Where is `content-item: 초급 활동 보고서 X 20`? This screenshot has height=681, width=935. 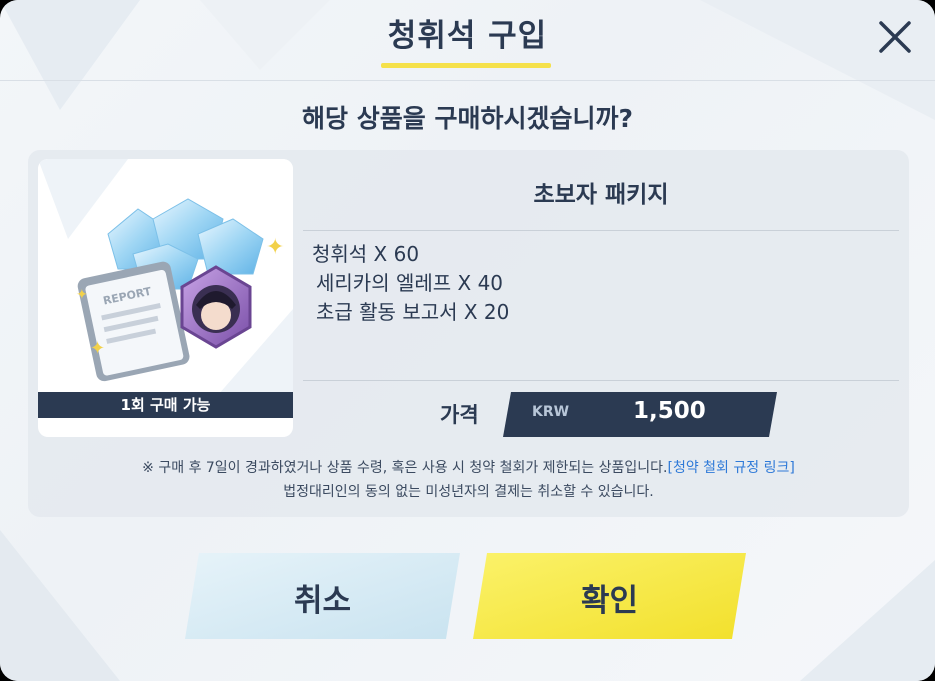 content-item: 초급 활동 보고서 X 20 is located at coordinates (413, 312).